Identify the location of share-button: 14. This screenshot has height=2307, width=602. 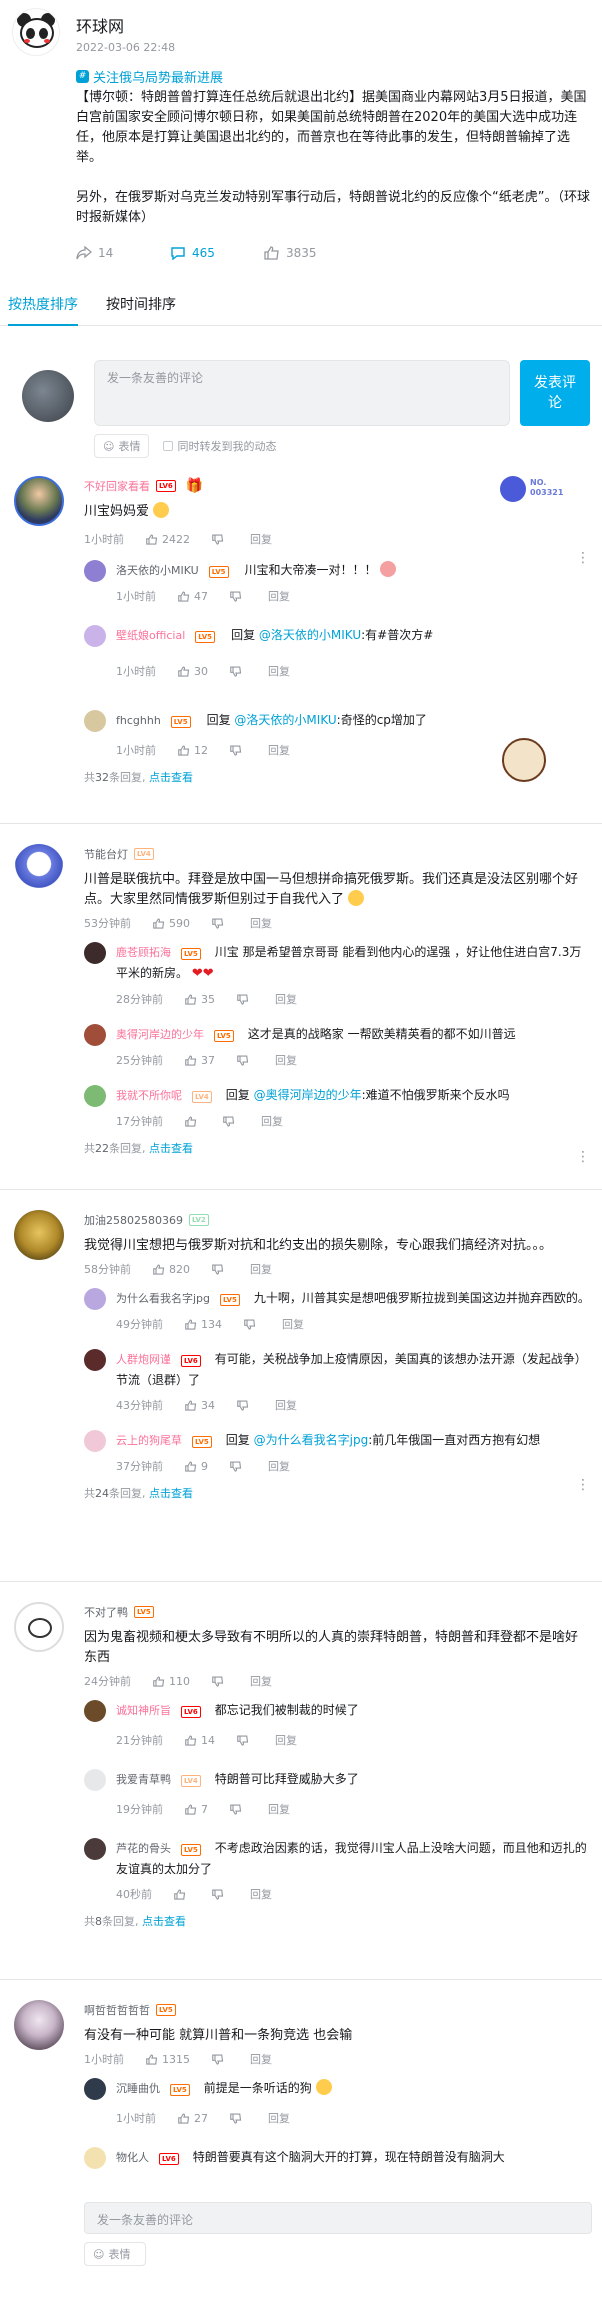
(123, 253).